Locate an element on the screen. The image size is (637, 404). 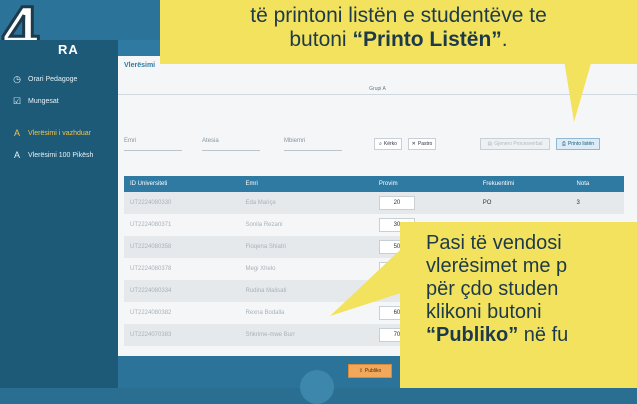
sidebar-item-label: Vlerësimi 100 Pikësh is located at coordinates (61, 155).